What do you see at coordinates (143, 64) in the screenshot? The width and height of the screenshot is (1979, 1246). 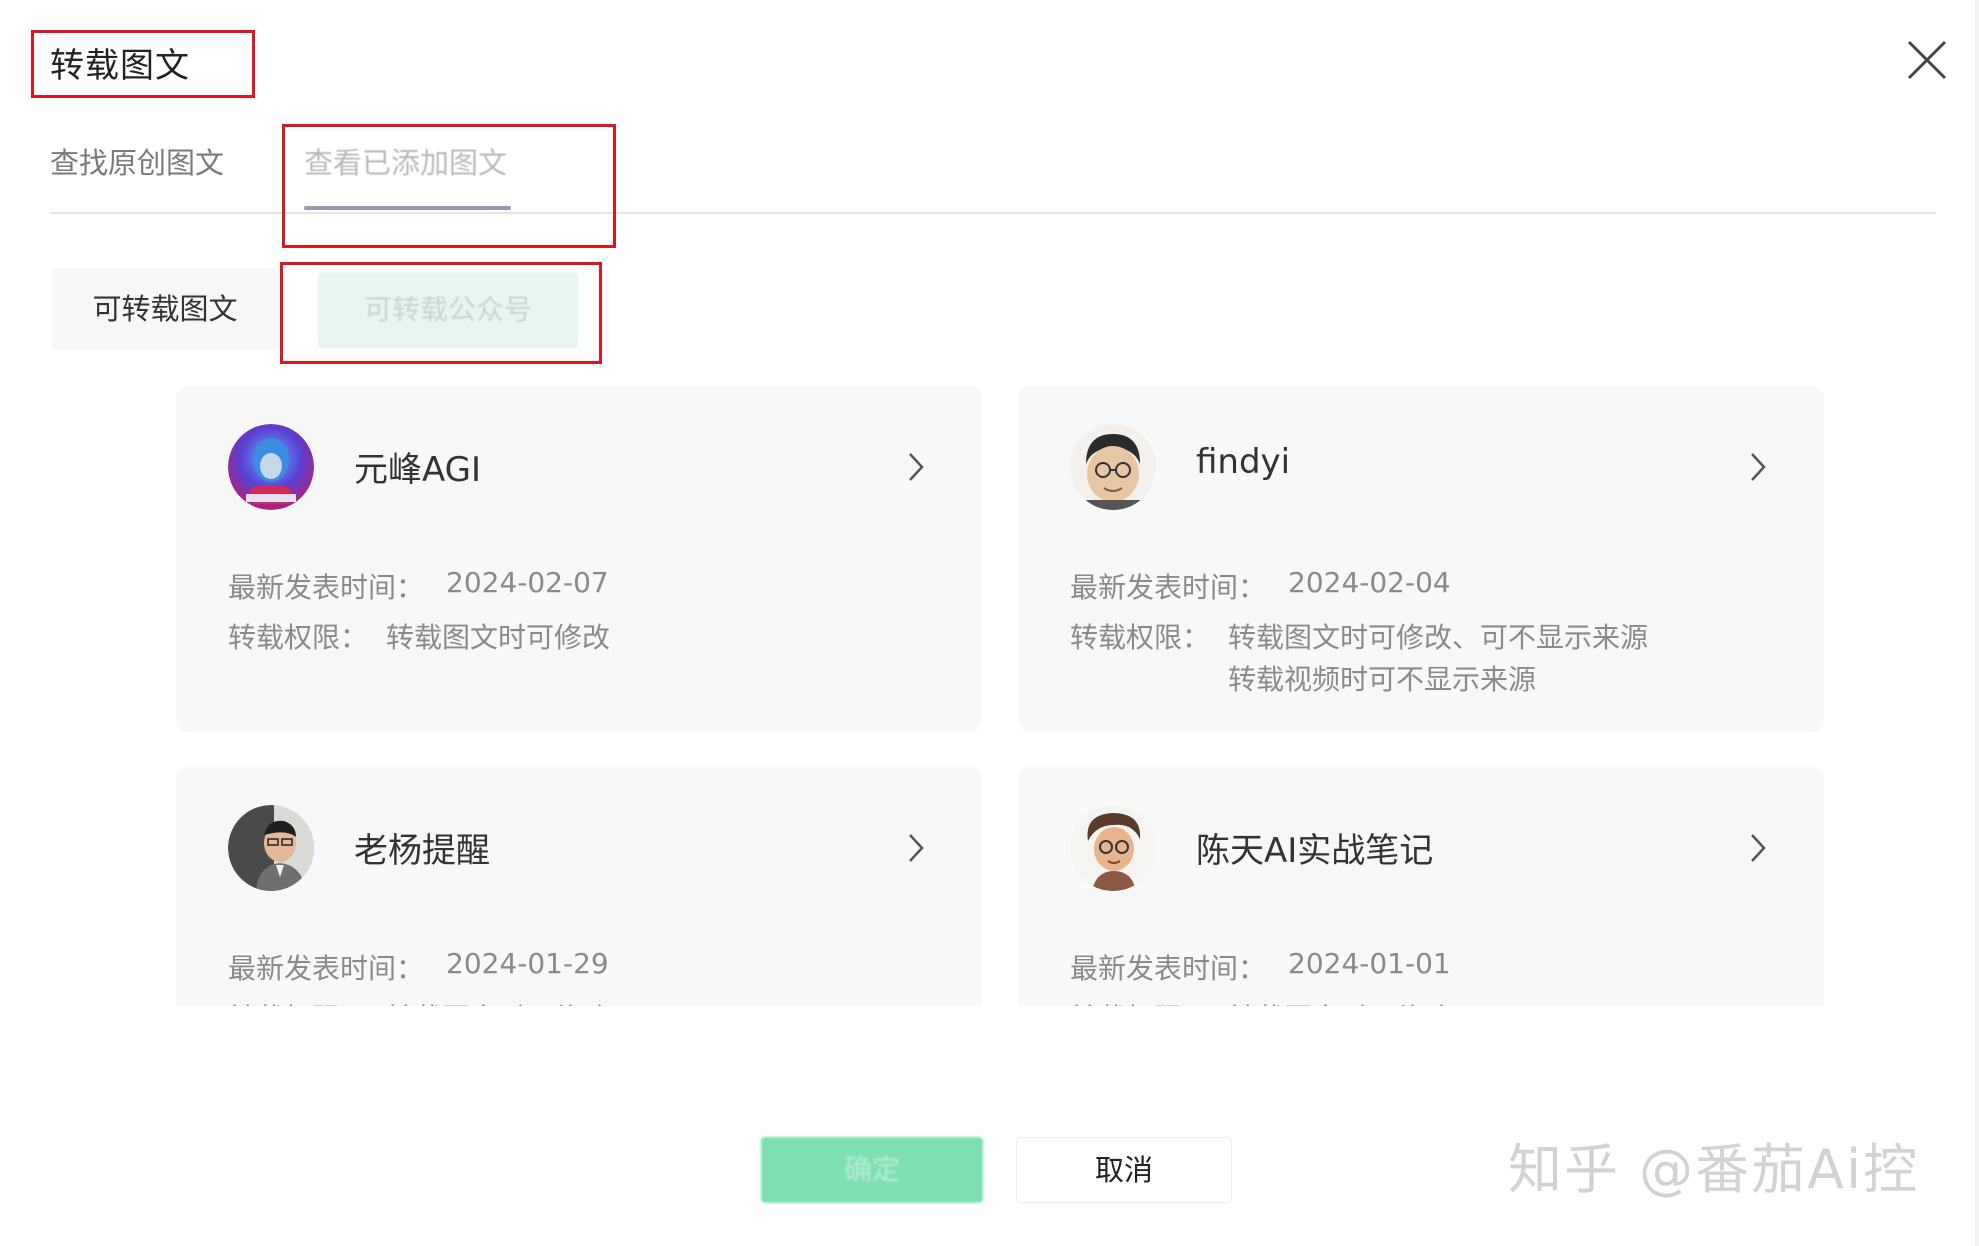 I see `title-highlight-box` at bounding box center [143, 64].